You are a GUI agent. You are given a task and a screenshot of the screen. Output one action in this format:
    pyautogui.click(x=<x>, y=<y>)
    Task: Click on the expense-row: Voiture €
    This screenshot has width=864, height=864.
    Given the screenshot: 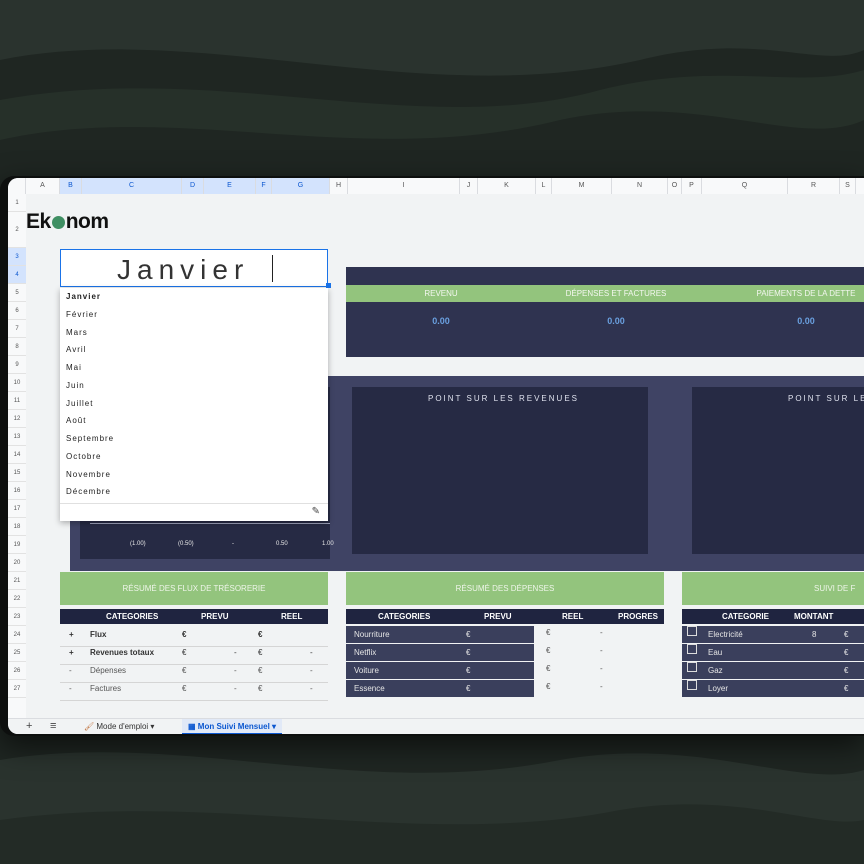 What is the action you would take?
    pyautogui.click(x=440, y=670)
    